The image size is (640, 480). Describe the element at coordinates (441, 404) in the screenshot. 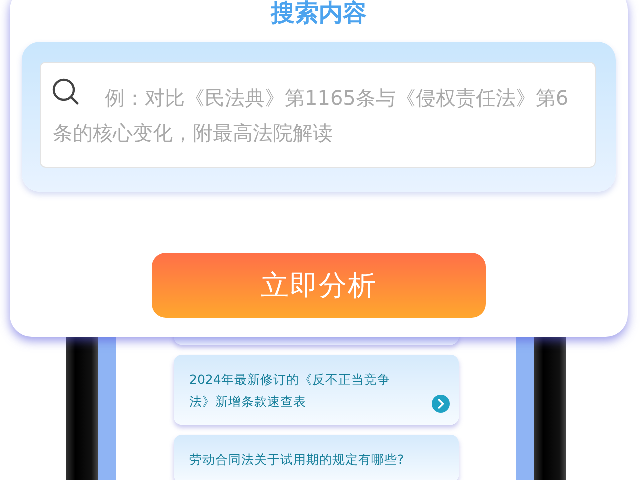

I see `chevron-right-icon` at that location.